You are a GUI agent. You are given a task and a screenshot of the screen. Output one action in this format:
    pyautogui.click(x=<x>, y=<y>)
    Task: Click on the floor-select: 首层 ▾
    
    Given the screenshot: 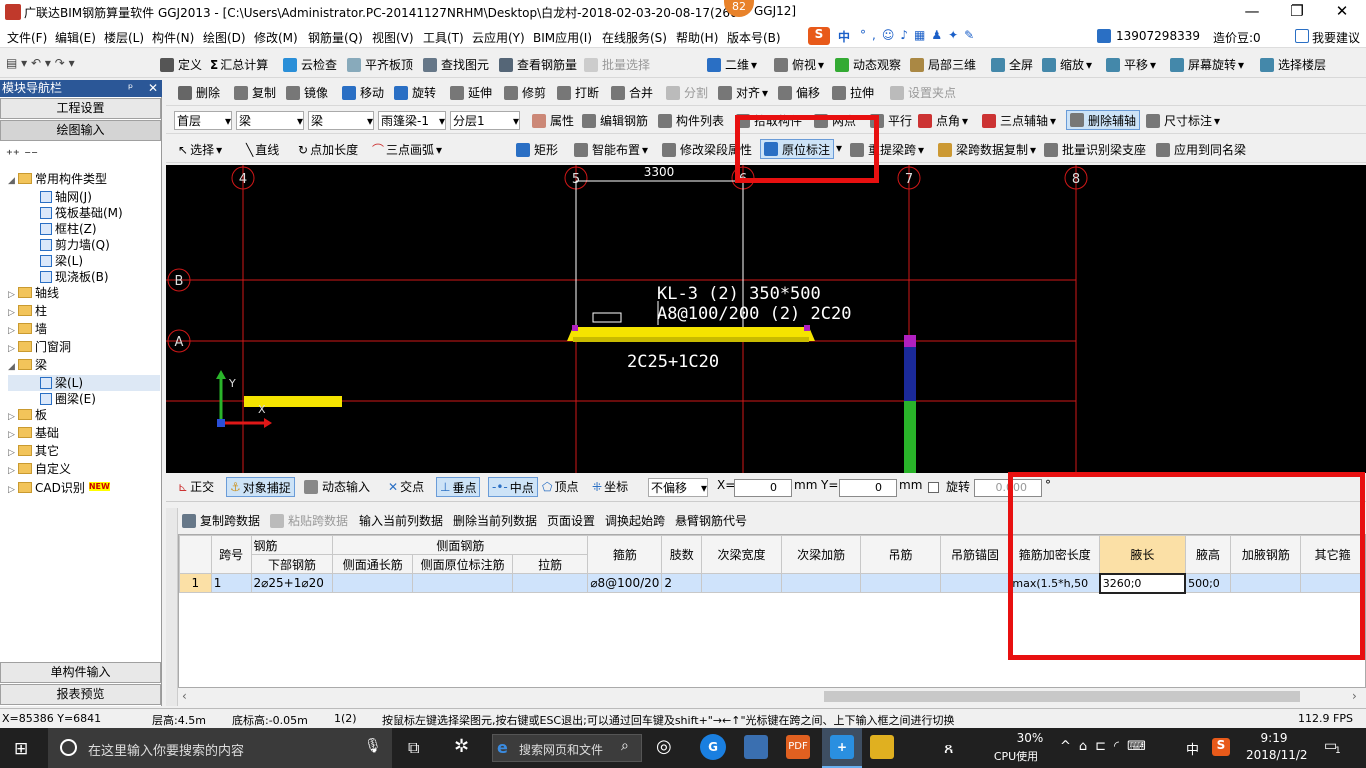 What is the action you would take?
    pyautogui.click(x=203, y=120)
    